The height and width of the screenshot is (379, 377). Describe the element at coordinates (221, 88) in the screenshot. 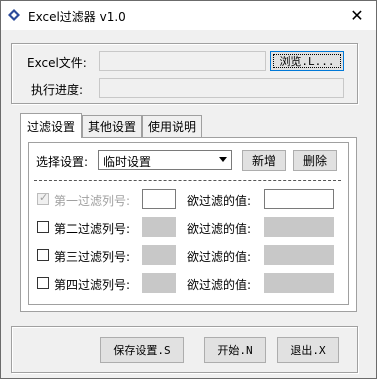

I see `progress-field` at that location.